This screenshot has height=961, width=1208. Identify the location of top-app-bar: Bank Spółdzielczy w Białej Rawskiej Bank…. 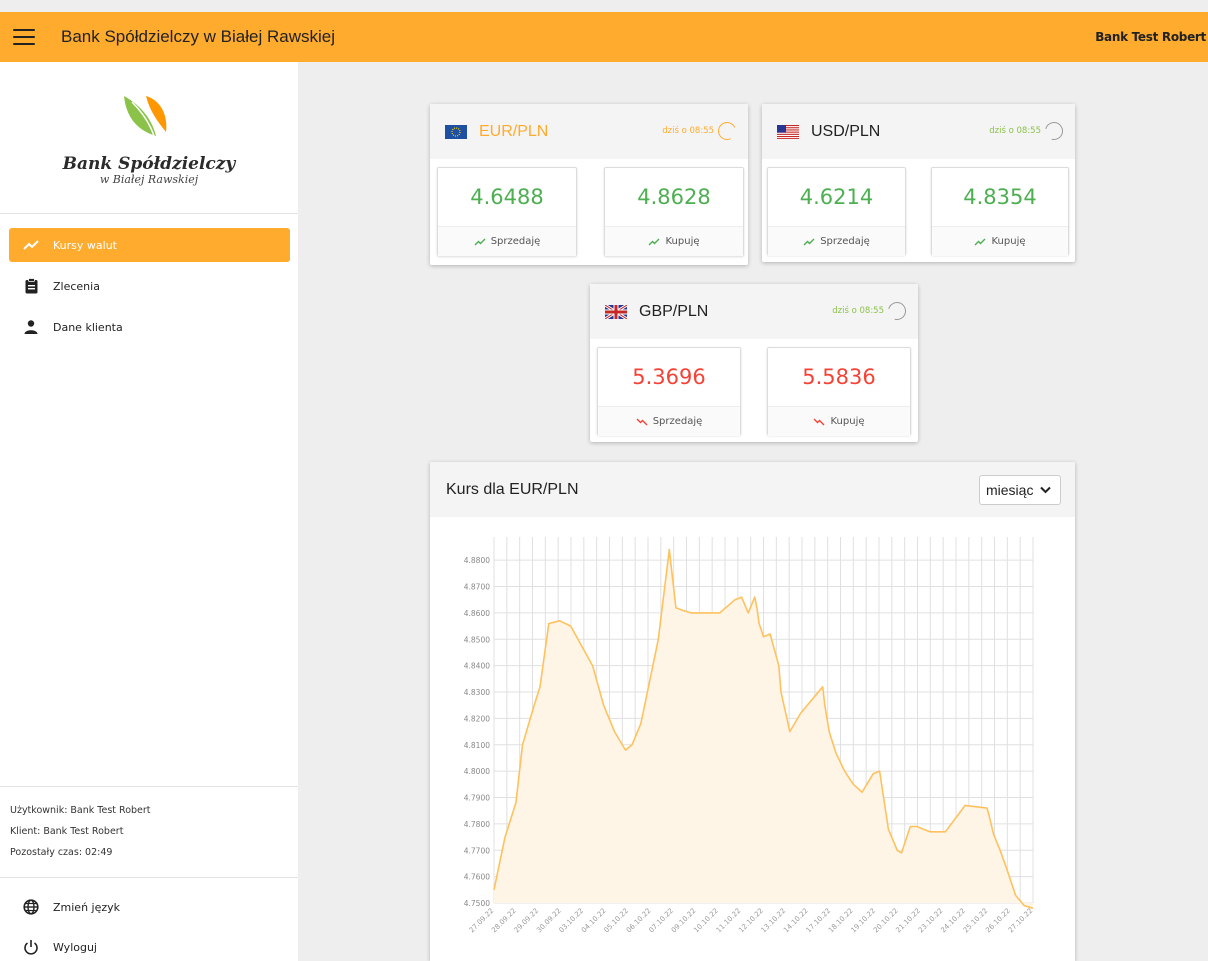
(604, 37).